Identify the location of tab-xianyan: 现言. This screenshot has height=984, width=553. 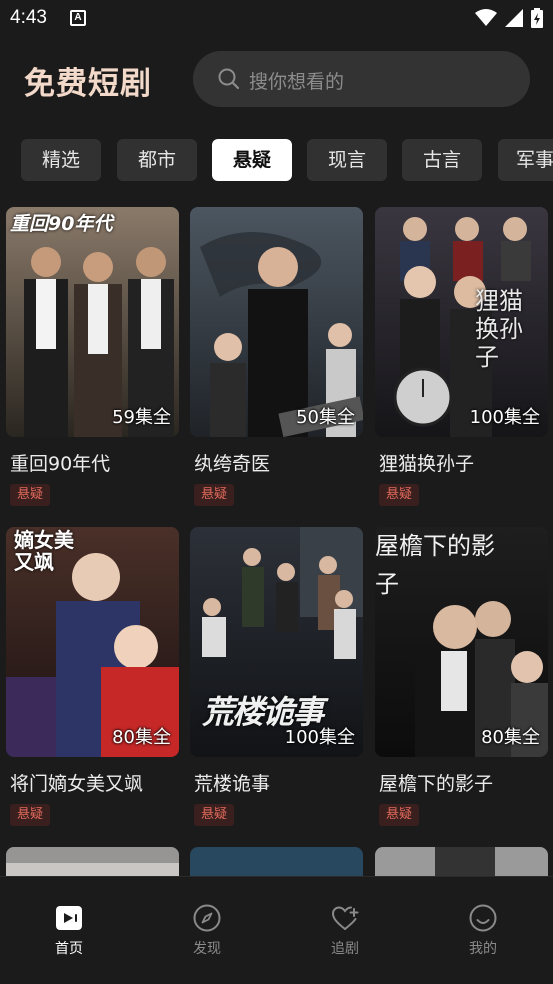
(347, 160).